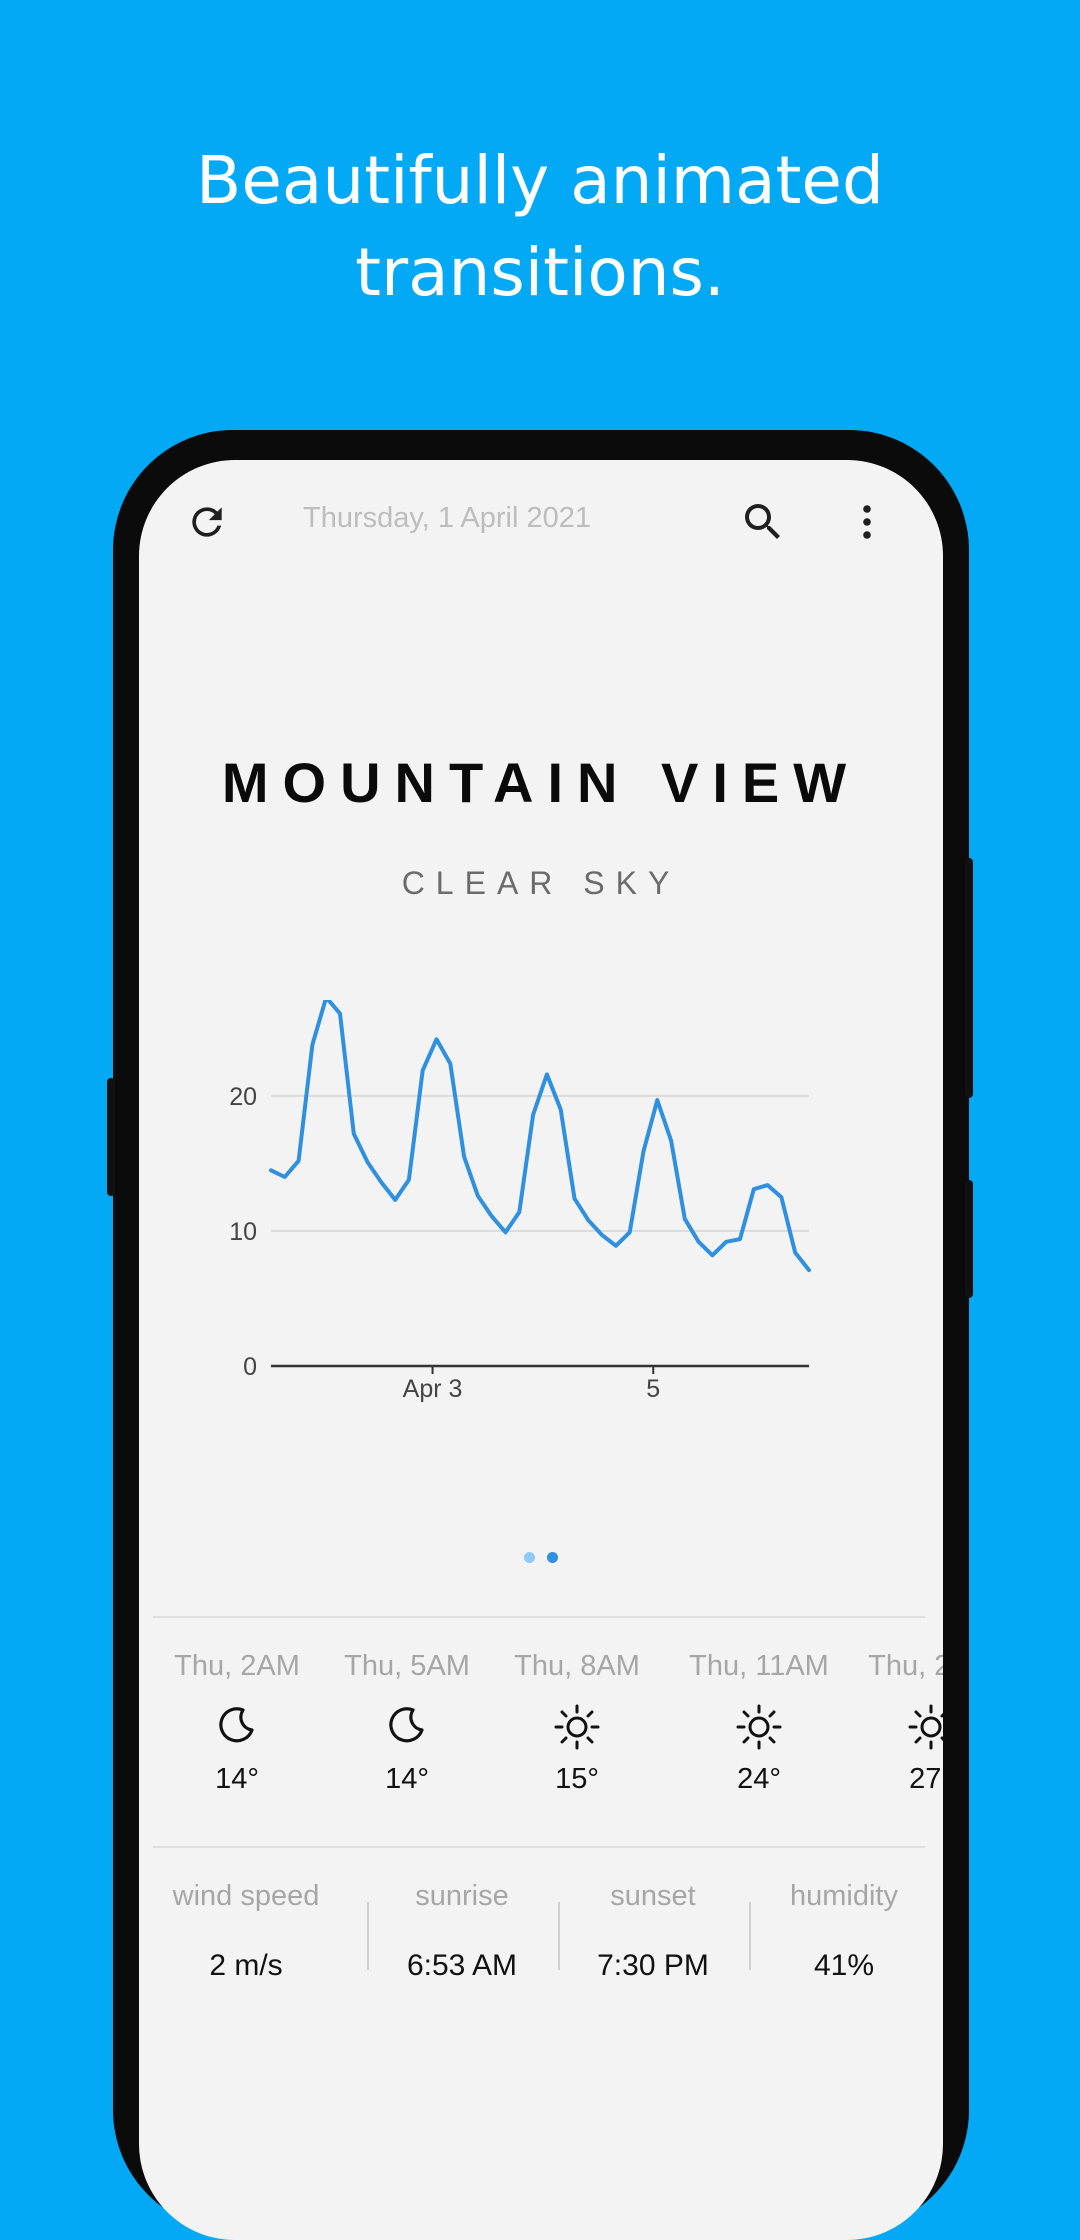 The height and width of the screenshot is (2240, 1080). I want to click on detail-sunset: sunset 7:30 PM, so click(653, 1931).